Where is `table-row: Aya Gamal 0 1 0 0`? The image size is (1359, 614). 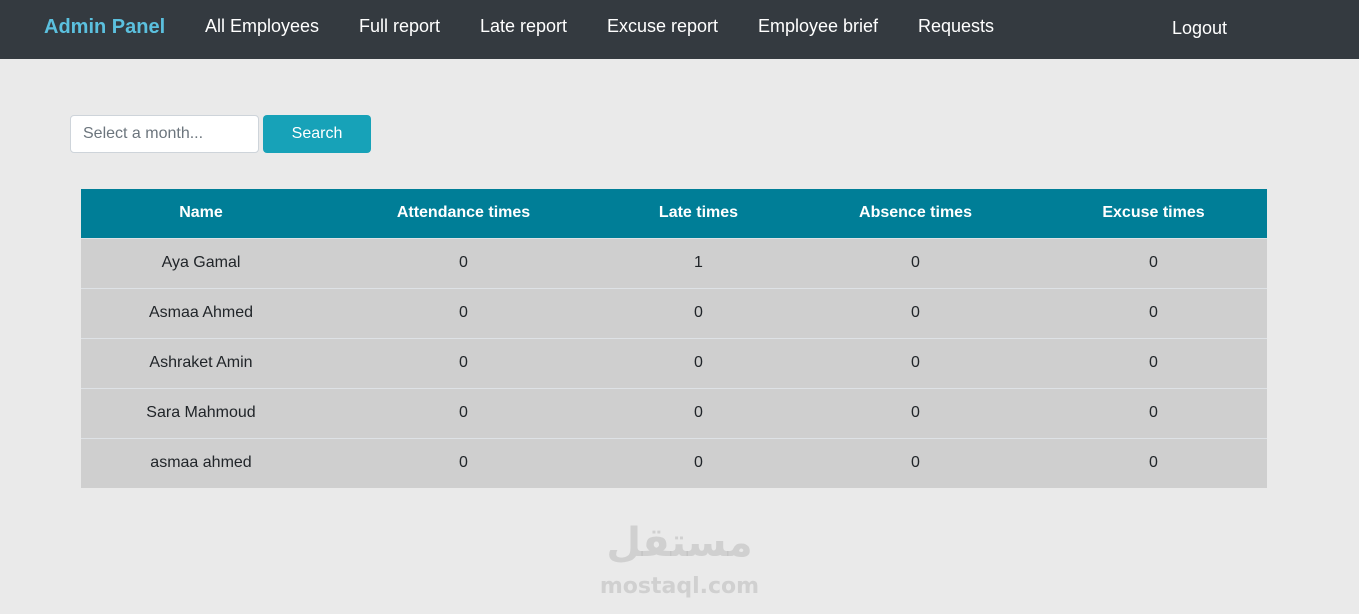
table-row: Aya Gamal 0 1 0 0 is located at coordinates (674, 262).